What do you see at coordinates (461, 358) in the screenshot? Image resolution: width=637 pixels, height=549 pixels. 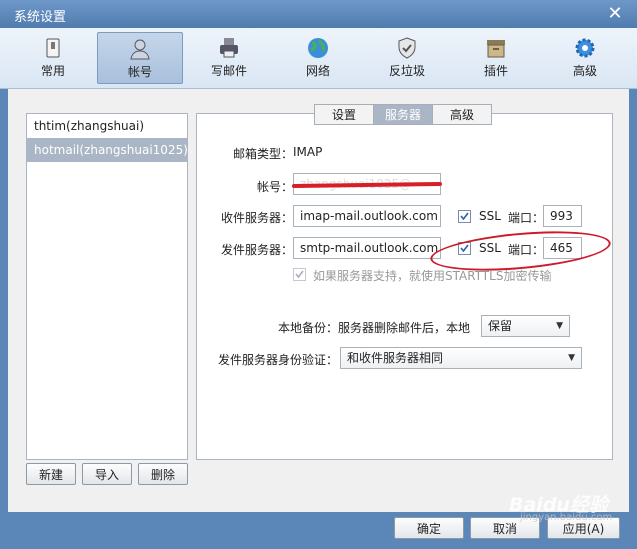 I see `auth-select: 和收件服务器相同 ▼` at bounding box center [461, 358].